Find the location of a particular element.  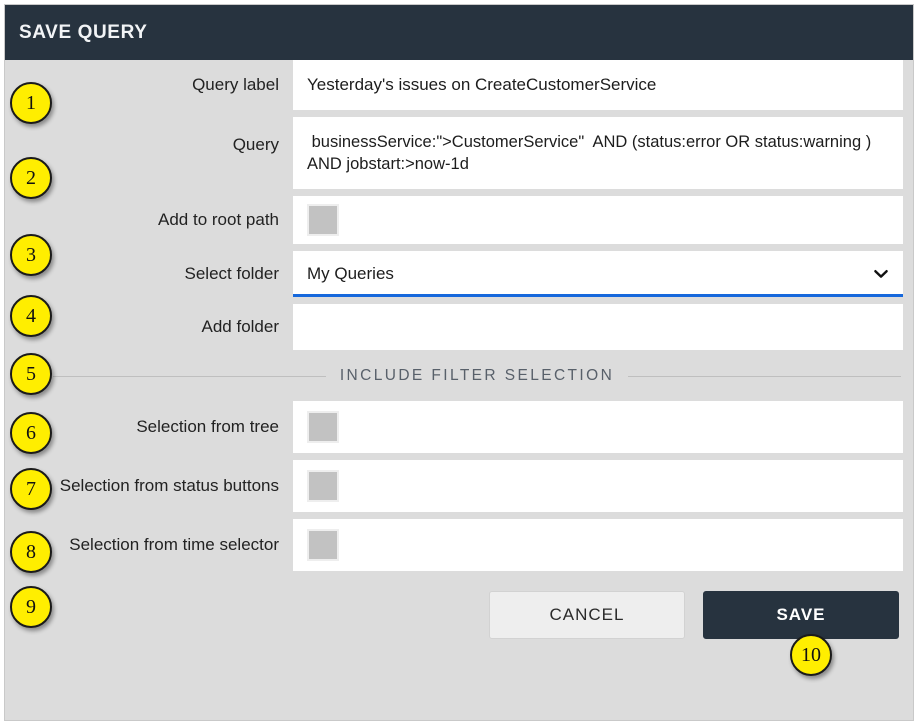

select-folder-dropdown: My Queries is located at coordinates (598, 274).